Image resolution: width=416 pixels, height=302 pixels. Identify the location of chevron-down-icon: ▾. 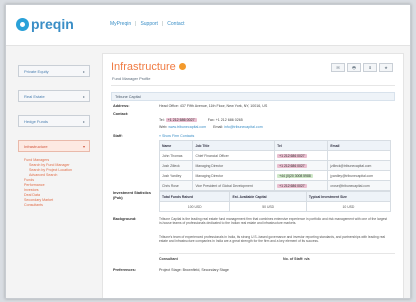
(83, 146).